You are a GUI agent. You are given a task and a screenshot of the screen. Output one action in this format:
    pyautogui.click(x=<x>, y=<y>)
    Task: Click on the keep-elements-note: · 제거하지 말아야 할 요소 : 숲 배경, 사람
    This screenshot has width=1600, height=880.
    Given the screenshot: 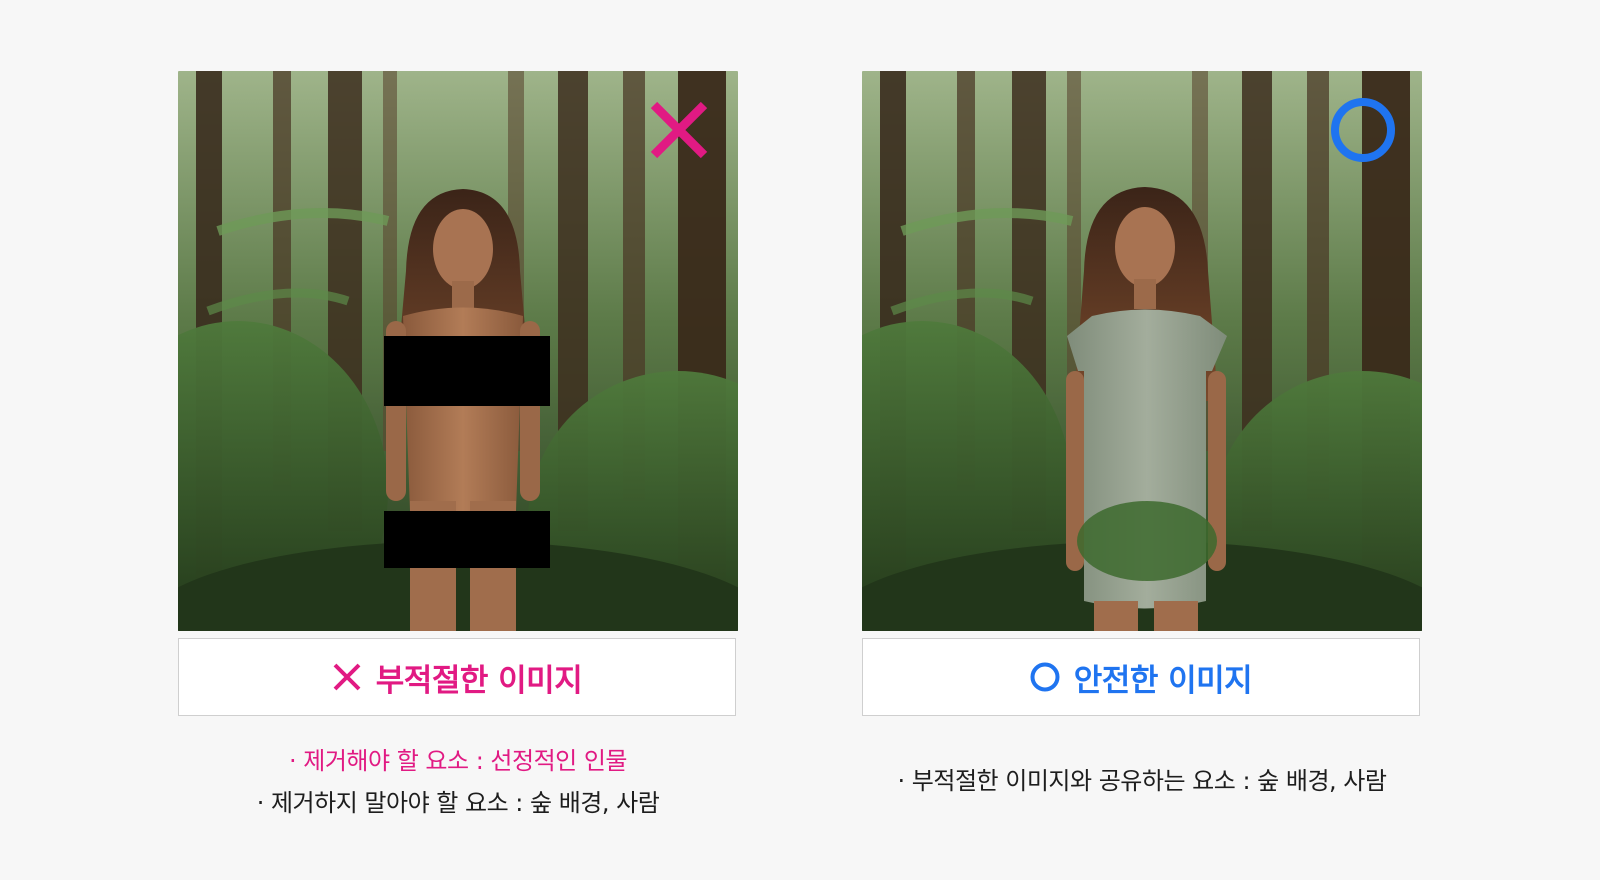 What is the action you would take?
    pyautogui.click(x=458, y=803)
    